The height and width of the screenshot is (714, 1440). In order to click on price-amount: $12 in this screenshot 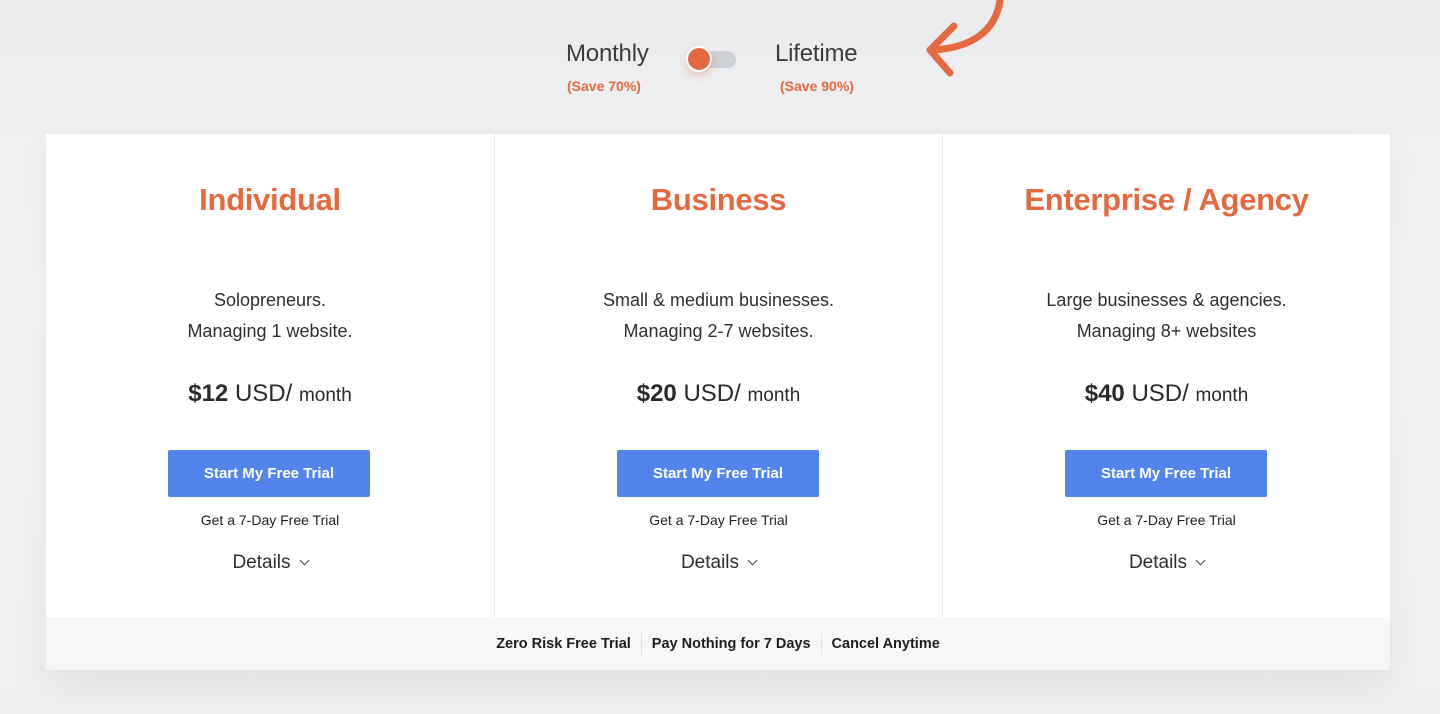, I will do `click(208, 393)`.